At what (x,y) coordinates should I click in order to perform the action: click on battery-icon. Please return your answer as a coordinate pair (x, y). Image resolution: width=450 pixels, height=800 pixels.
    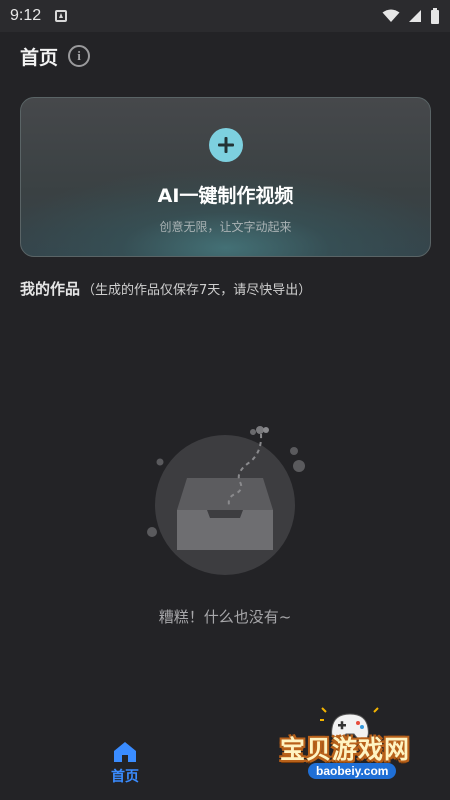
    Looking at the image, I should click on (435, 16).